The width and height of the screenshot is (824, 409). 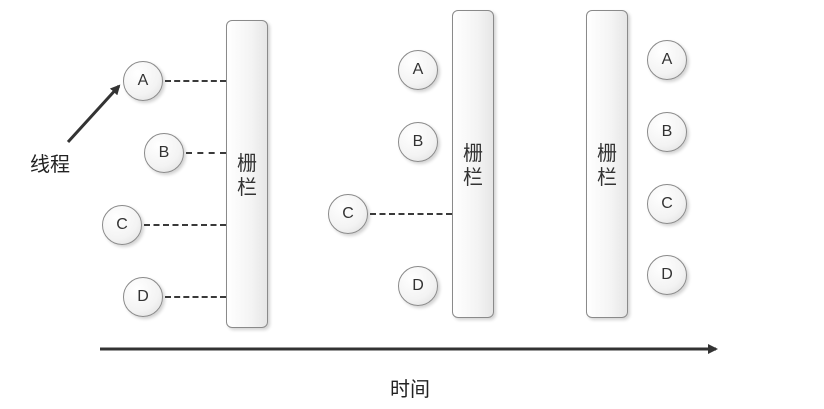 I want to click on stage1-thread-c: C, so click(x=122, y=225).